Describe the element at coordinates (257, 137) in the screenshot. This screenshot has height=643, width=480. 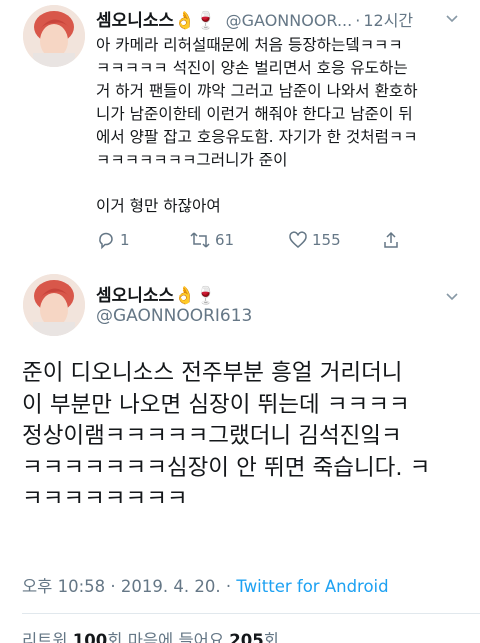
I see `tweet-line: 에서 양팔 잡고 호응유도함. 자기가 한 것처럼ㅋㅋ` at that location.